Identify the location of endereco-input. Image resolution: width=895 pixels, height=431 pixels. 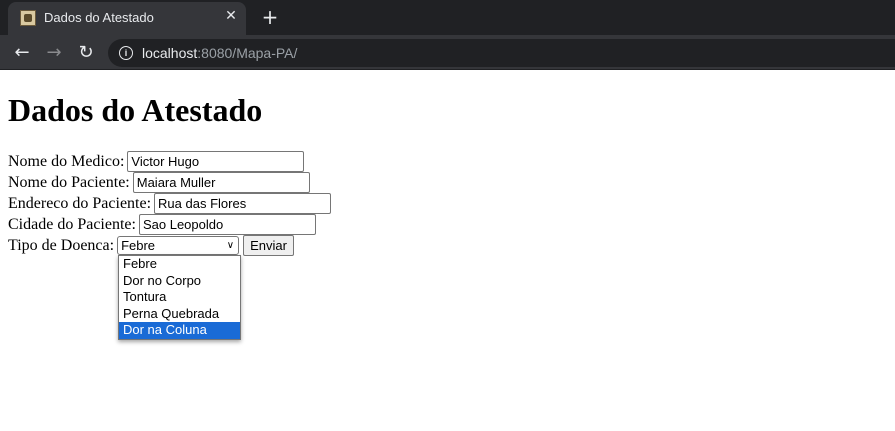
(243, 203).